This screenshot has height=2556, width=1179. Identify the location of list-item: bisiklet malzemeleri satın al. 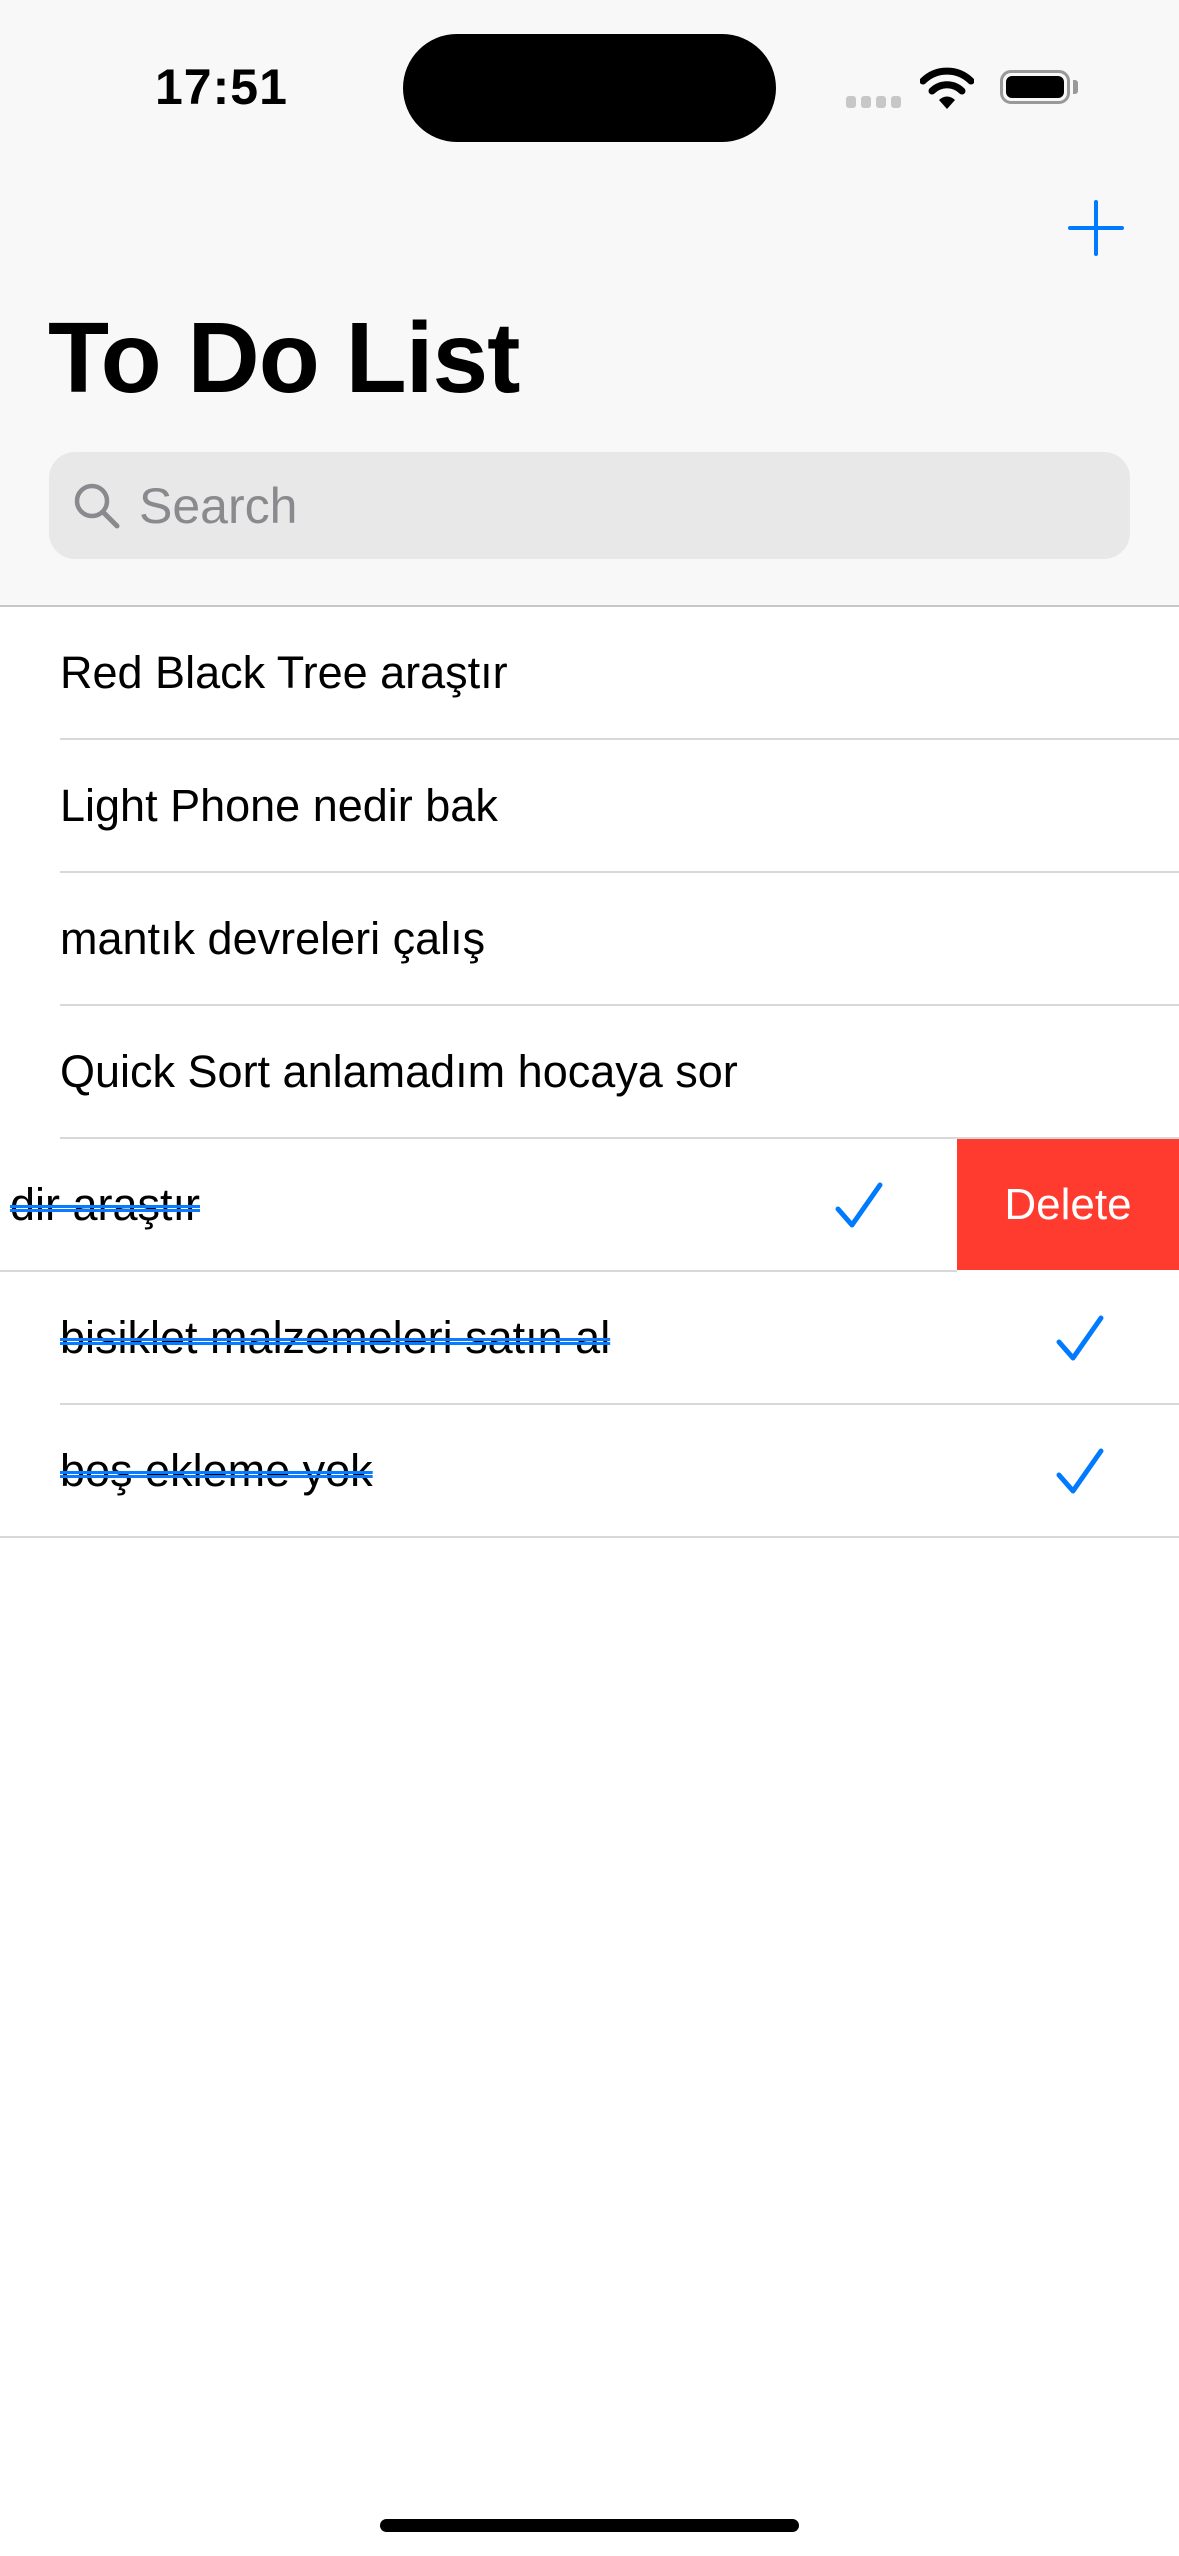
(589, 1338).